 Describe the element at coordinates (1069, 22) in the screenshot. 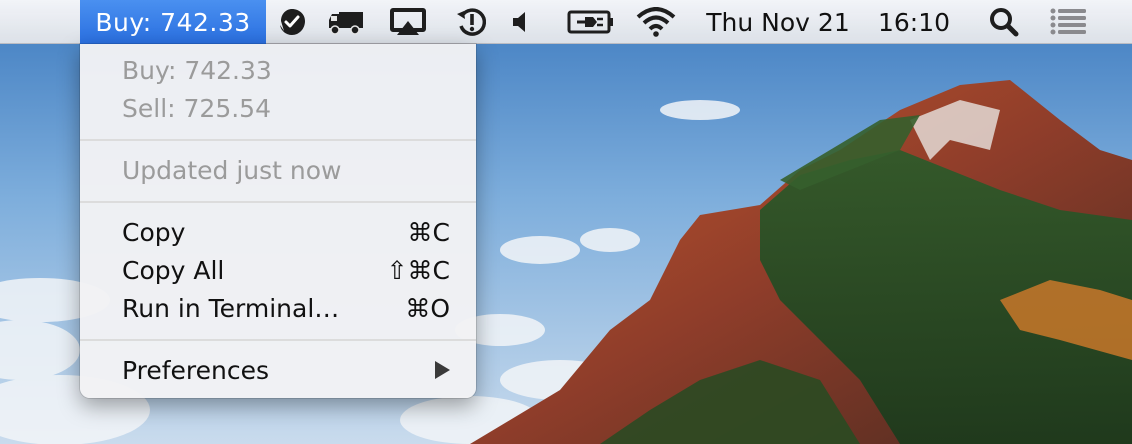

I see `notification-center-icon` at that location.